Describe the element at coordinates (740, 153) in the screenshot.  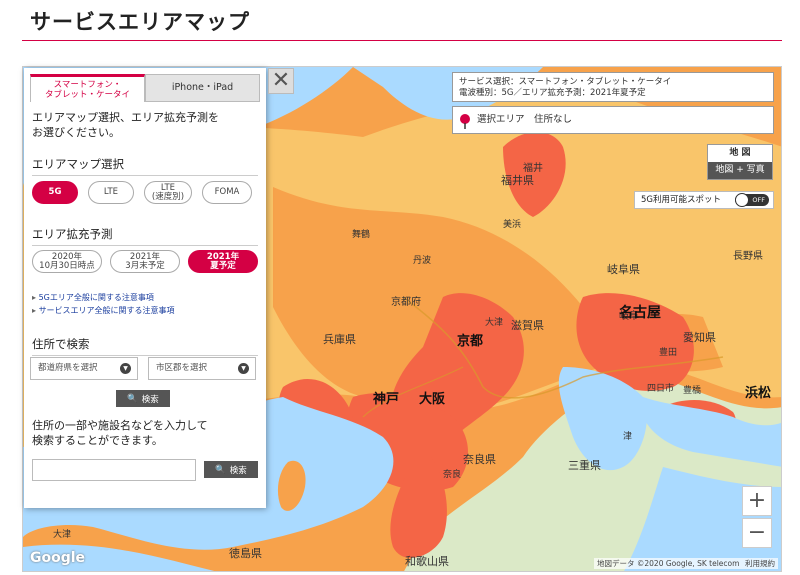
I see `map-type-map-button: 地 図` at that location.